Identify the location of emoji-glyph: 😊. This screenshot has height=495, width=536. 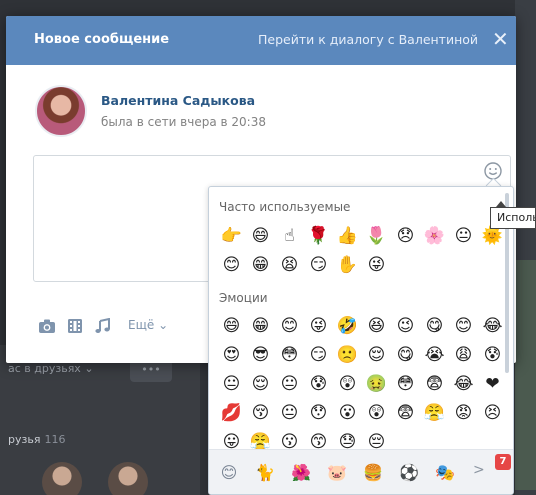
(463, 326).